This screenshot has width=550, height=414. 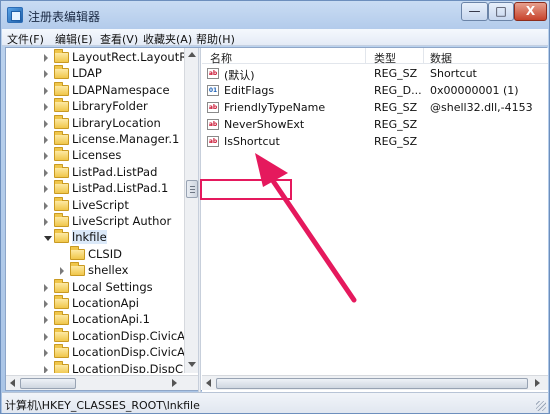 What do you see at coordinates (306, 228) in the screenshot?
I see `pointer-arrow-icon` at bounding box center [306, 228].